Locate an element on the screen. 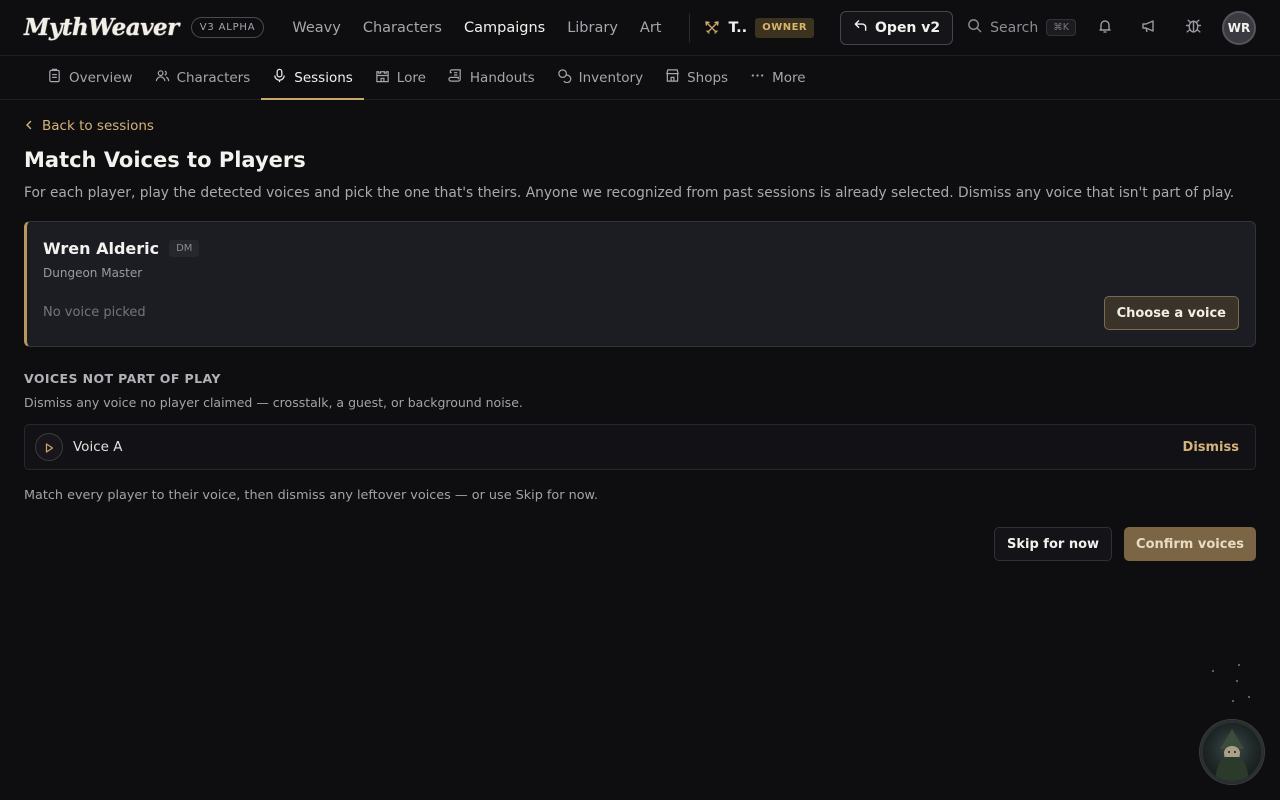 The width and height of the screenshot is (1280, 800). search-shortcut: ⌘K is located at coordinates (1061, 27).